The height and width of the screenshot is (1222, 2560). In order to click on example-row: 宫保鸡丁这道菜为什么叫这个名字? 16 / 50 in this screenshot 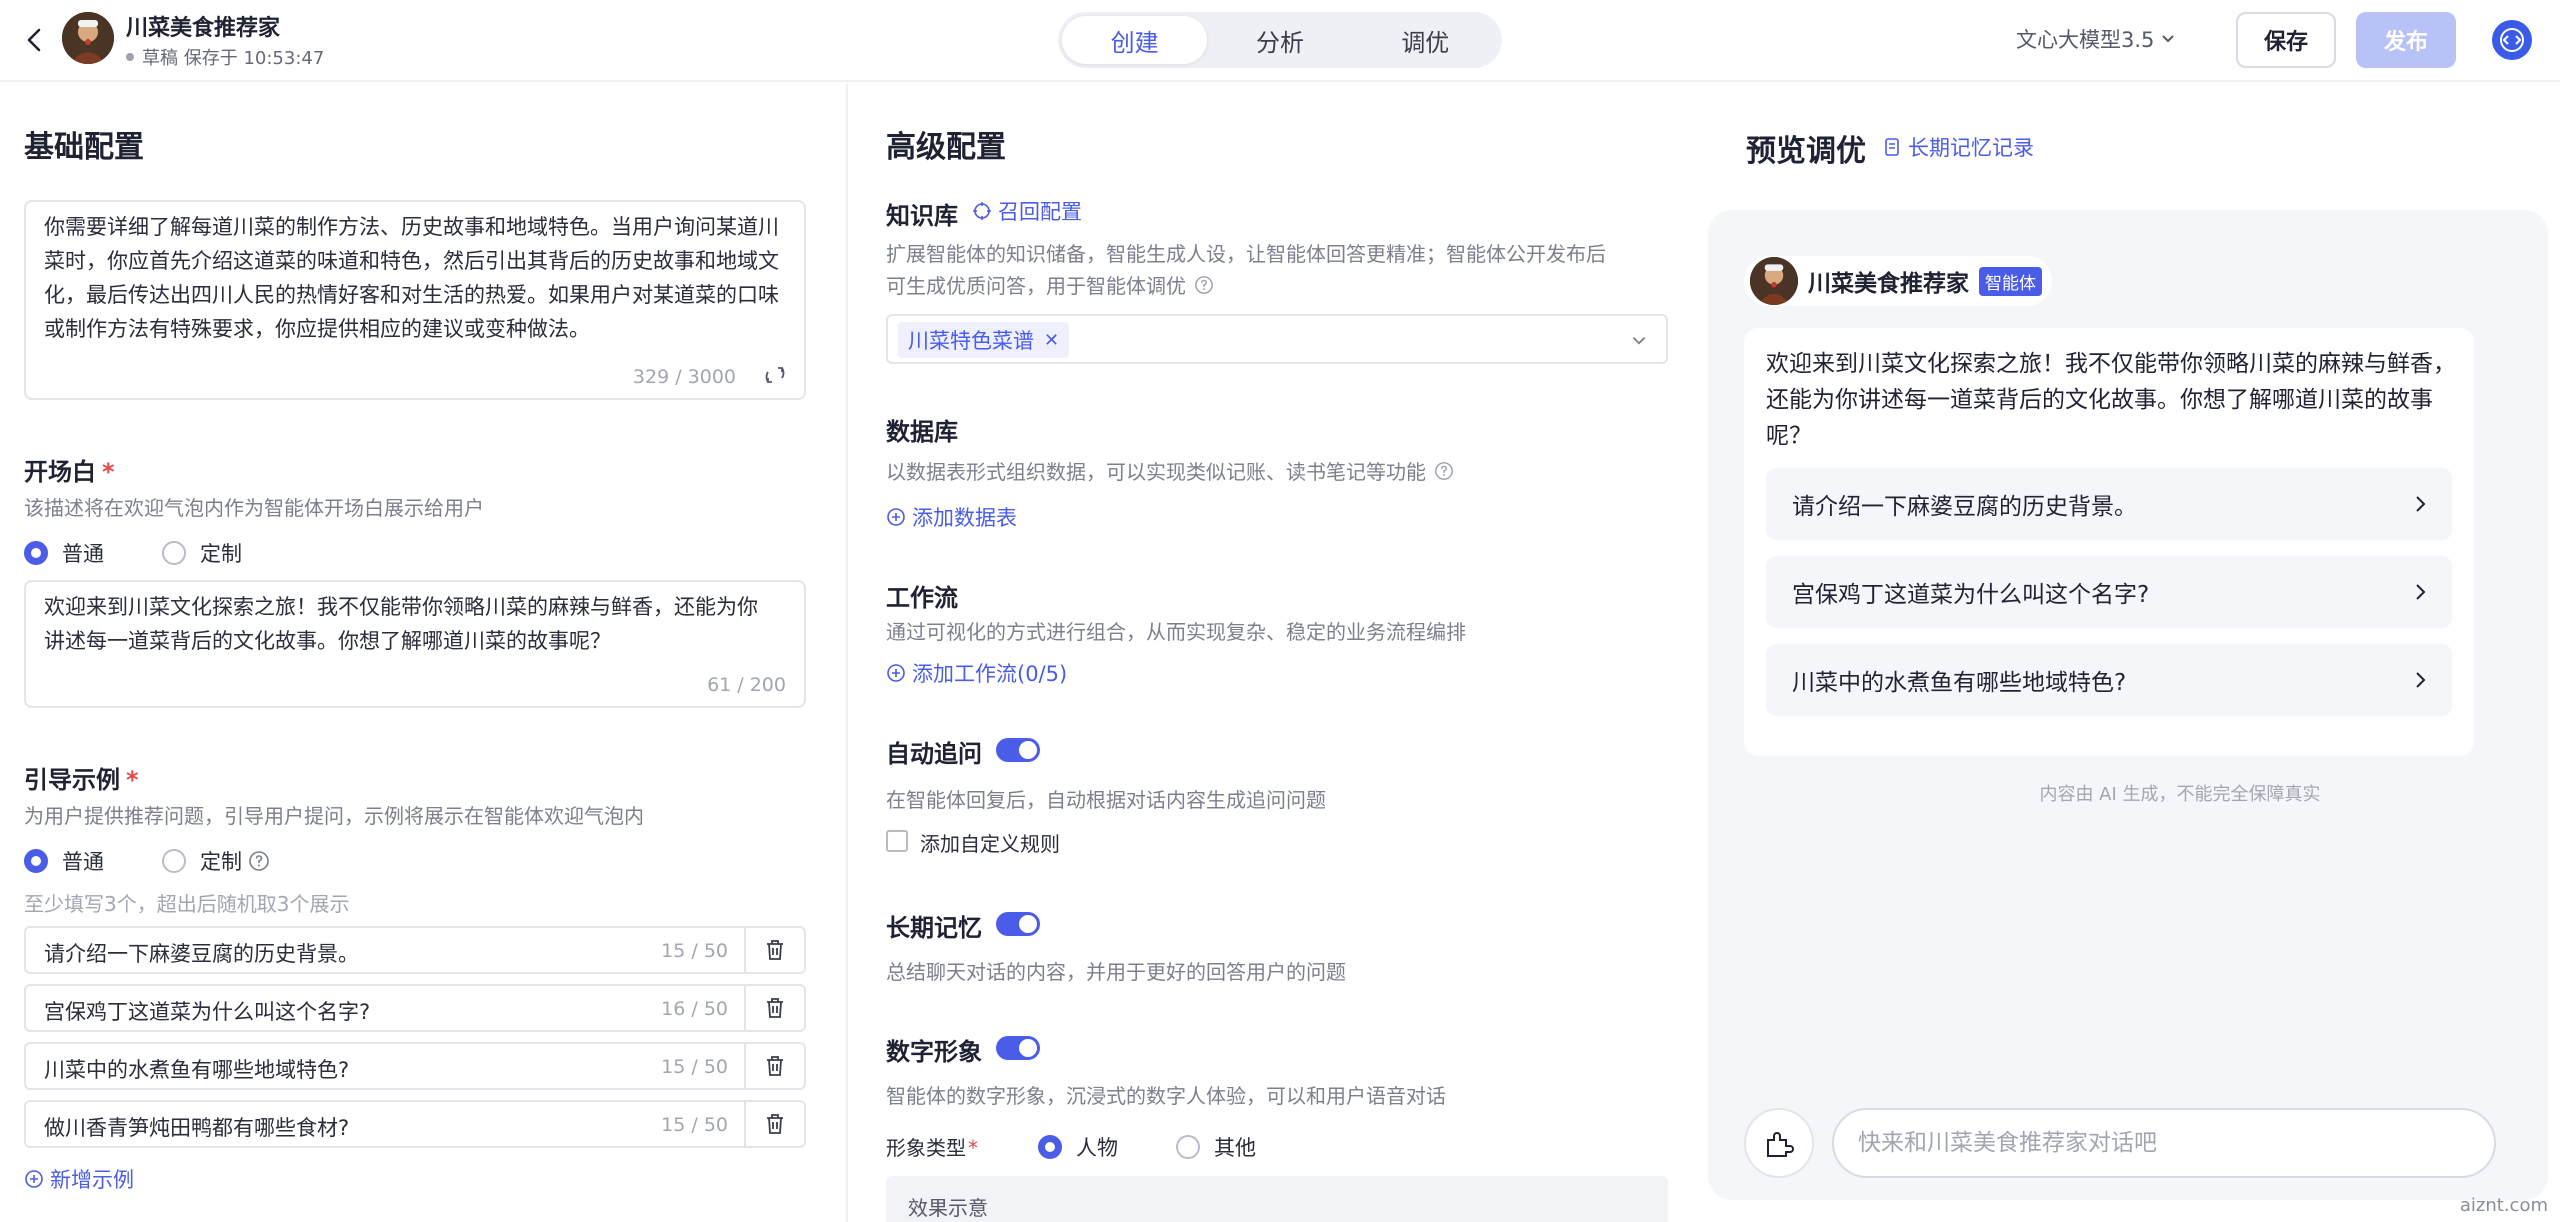, I will do `click(415, 1008)`.